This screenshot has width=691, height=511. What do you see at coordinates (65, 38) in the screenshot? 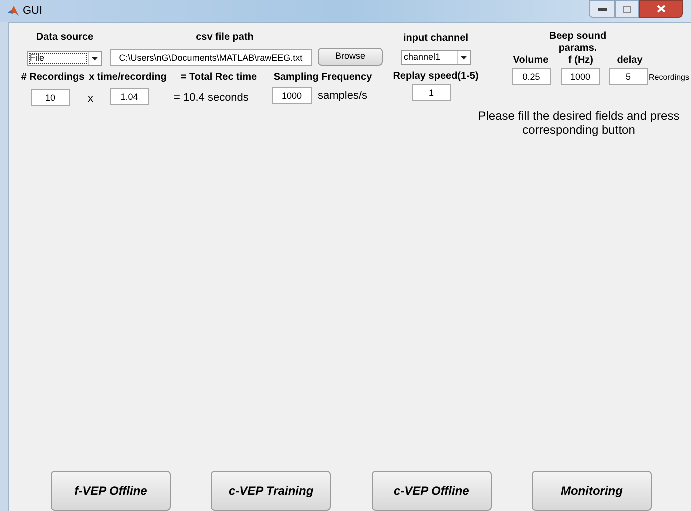
I see `field-label: Data source` at bounding box center [65, 38].